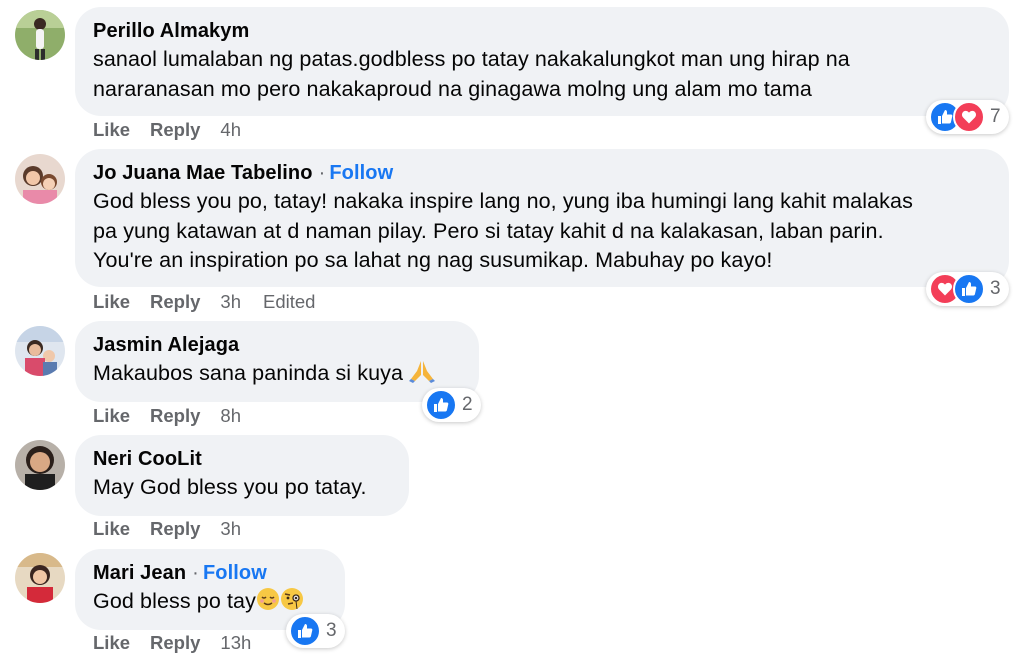 This screenshot has height=658, width=1023. Describe the element at coordinates (422, 375) in the screenshot. I see `folded-hands-emoji` at that location.